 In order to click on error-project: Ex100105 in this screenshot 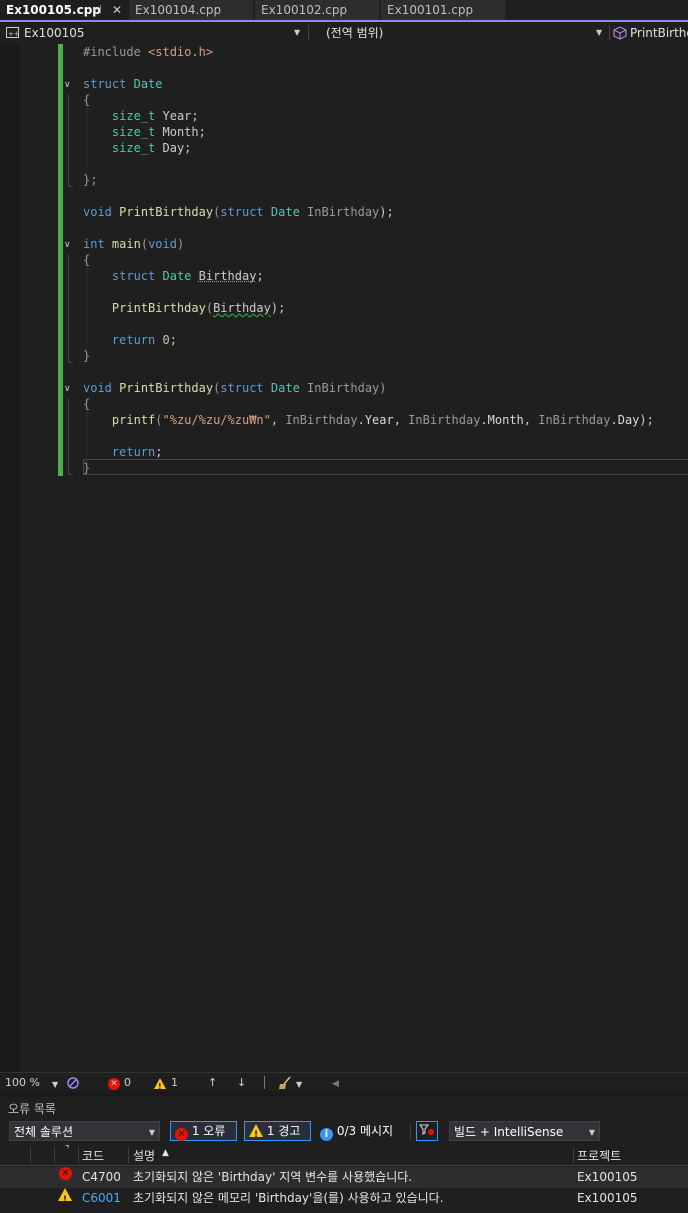, I will do `click(607, 1177)`.